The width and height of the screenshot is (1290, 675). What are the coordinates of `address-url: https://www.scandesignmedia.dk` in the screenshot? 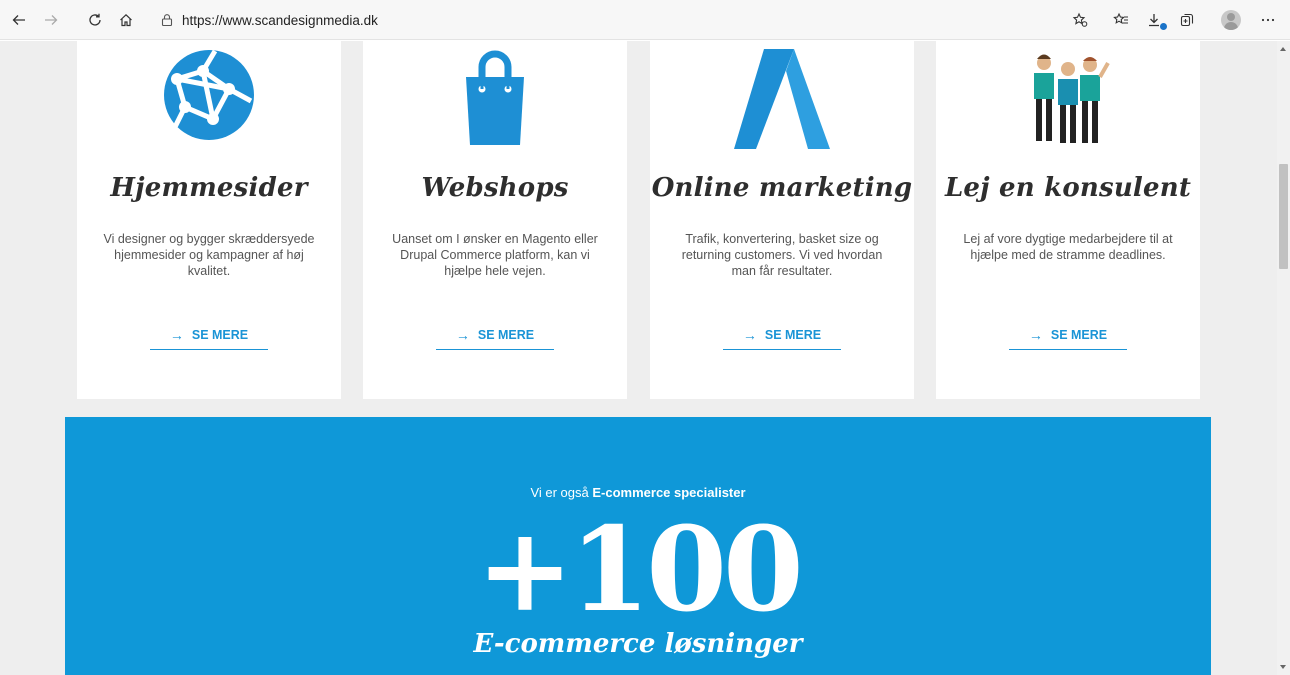 It's located at (280, 20).